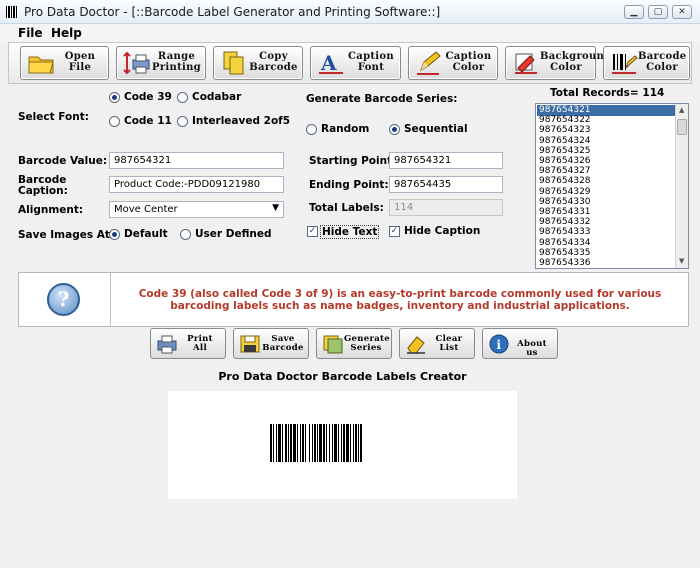  I want to click on svg-text: i, so click(499, 345).